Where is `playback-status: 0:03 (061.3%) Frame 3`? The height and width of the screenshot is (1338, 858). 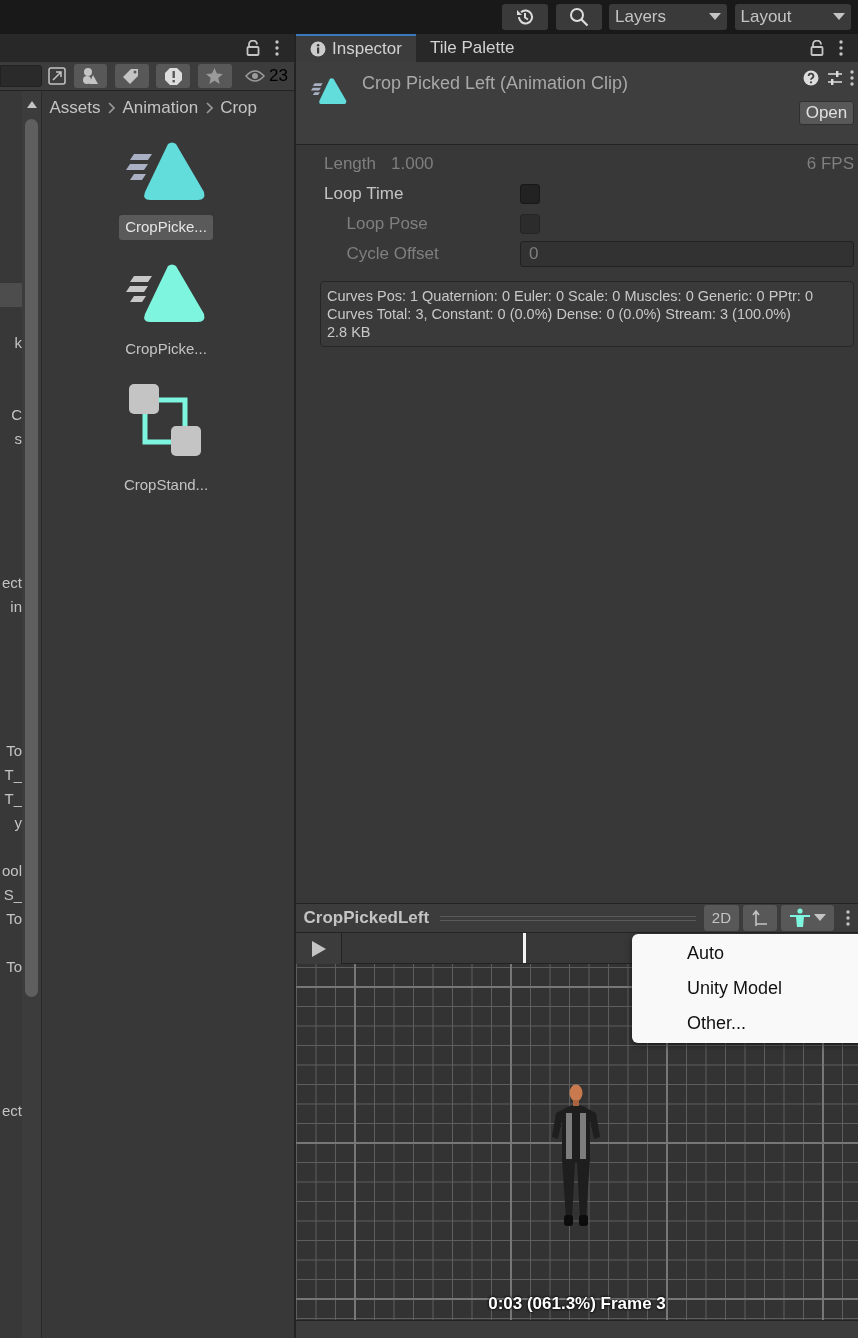 playback-status: 0:03 (061.3%) Frame 3 is located at coordinates (577, 1303).